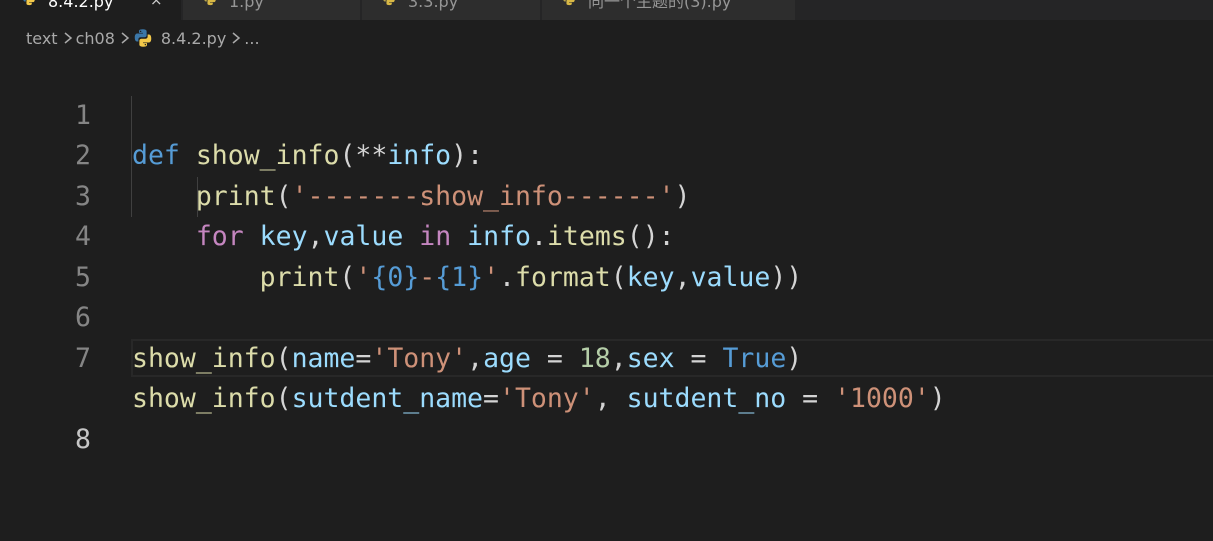 The image size is (1213, 541). Describe the element at coordinates (387, 398) in the screenshot. I see `code-token: sutdent_name` at that location.